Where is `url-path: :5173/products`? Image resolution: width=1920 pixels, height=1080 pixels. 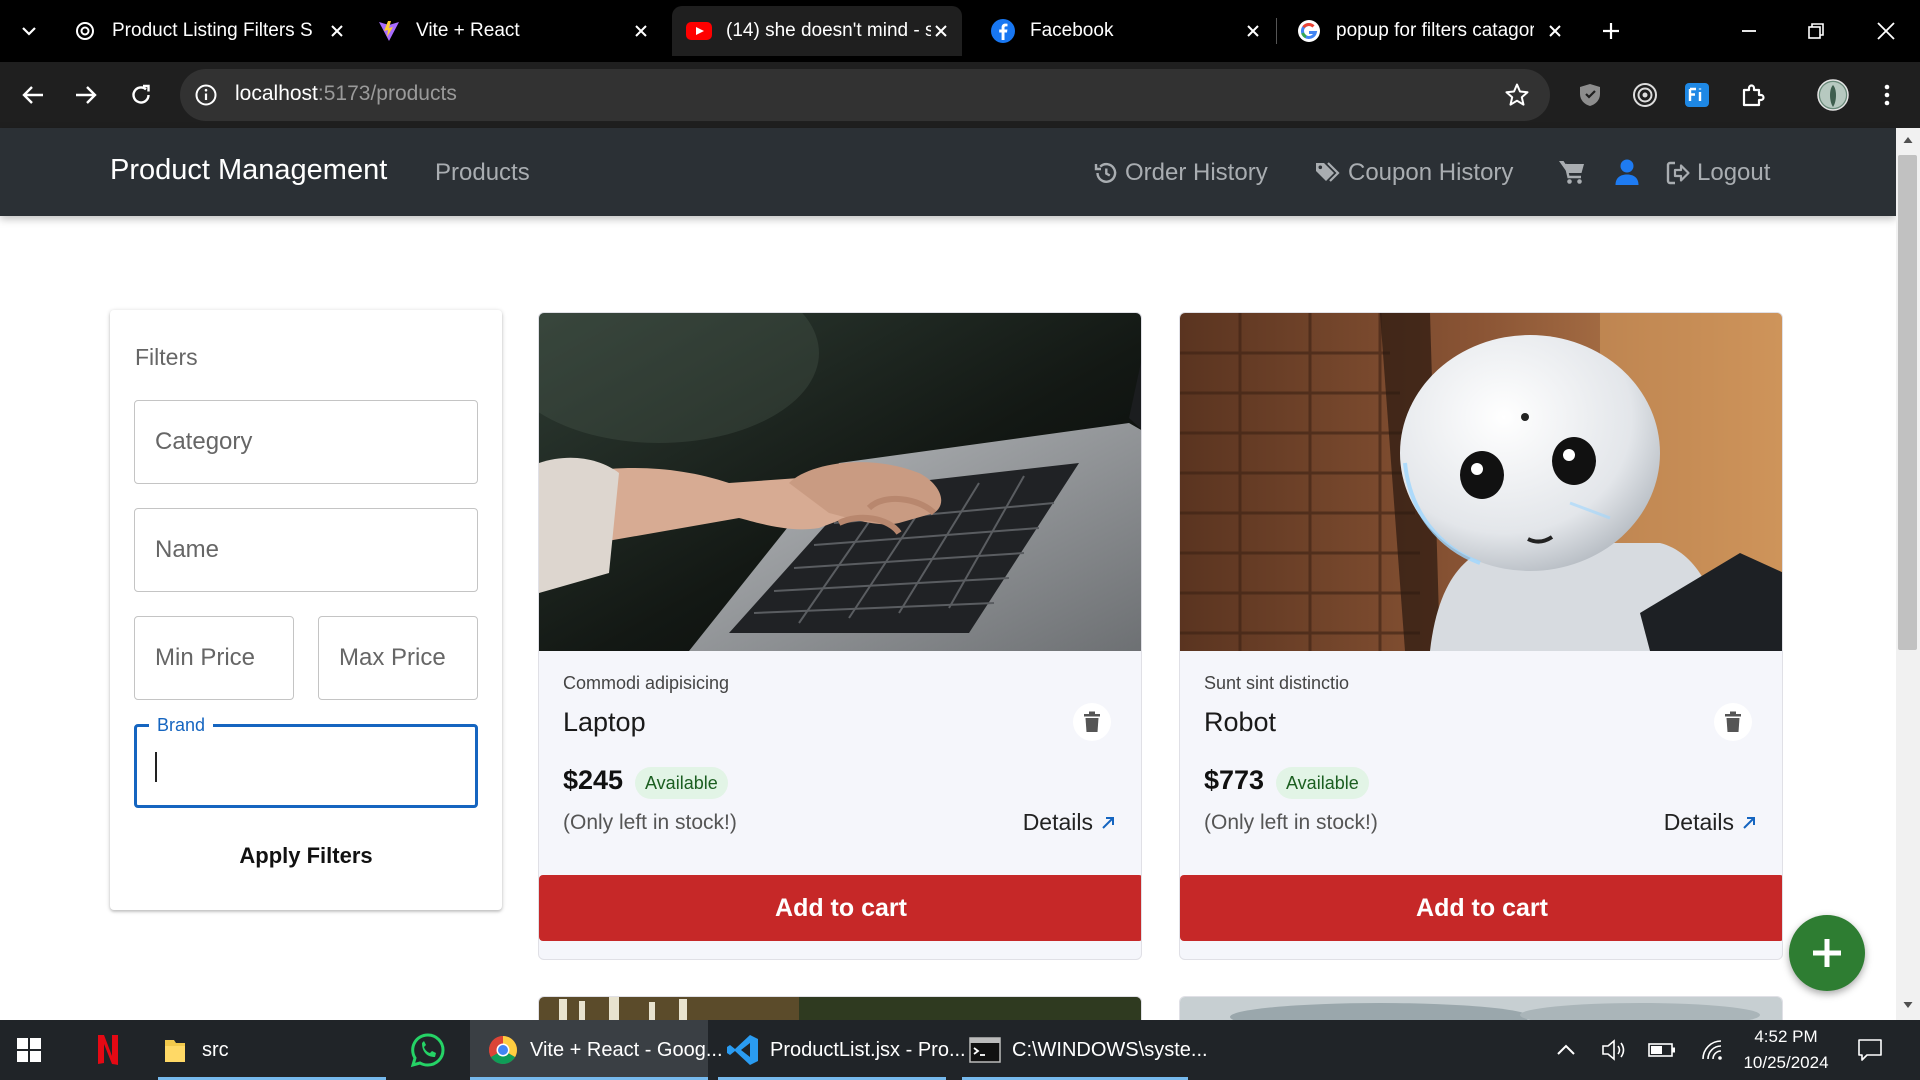 url-path: :5173/products is located at coordinates (387, 93).